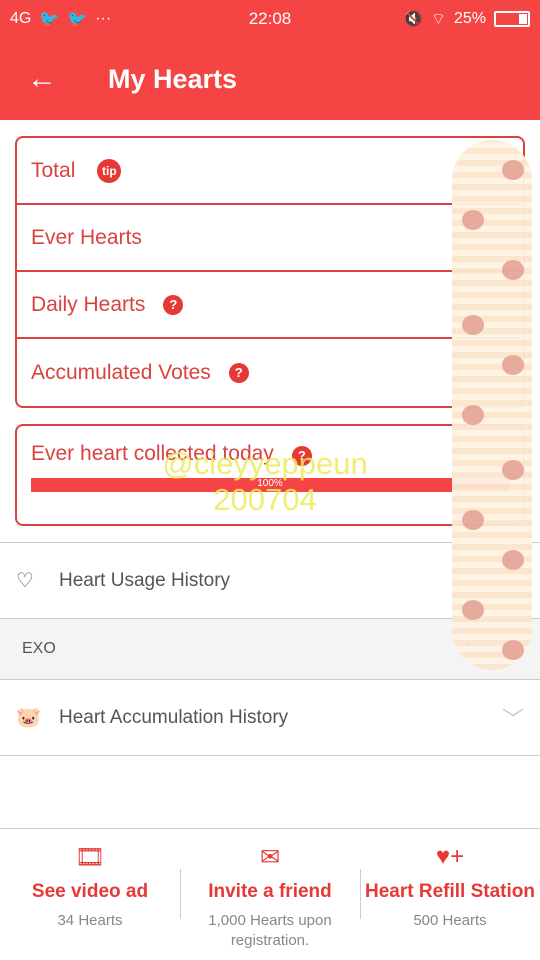  I want to click on mute-icon: 🔇, so click(413, 19).